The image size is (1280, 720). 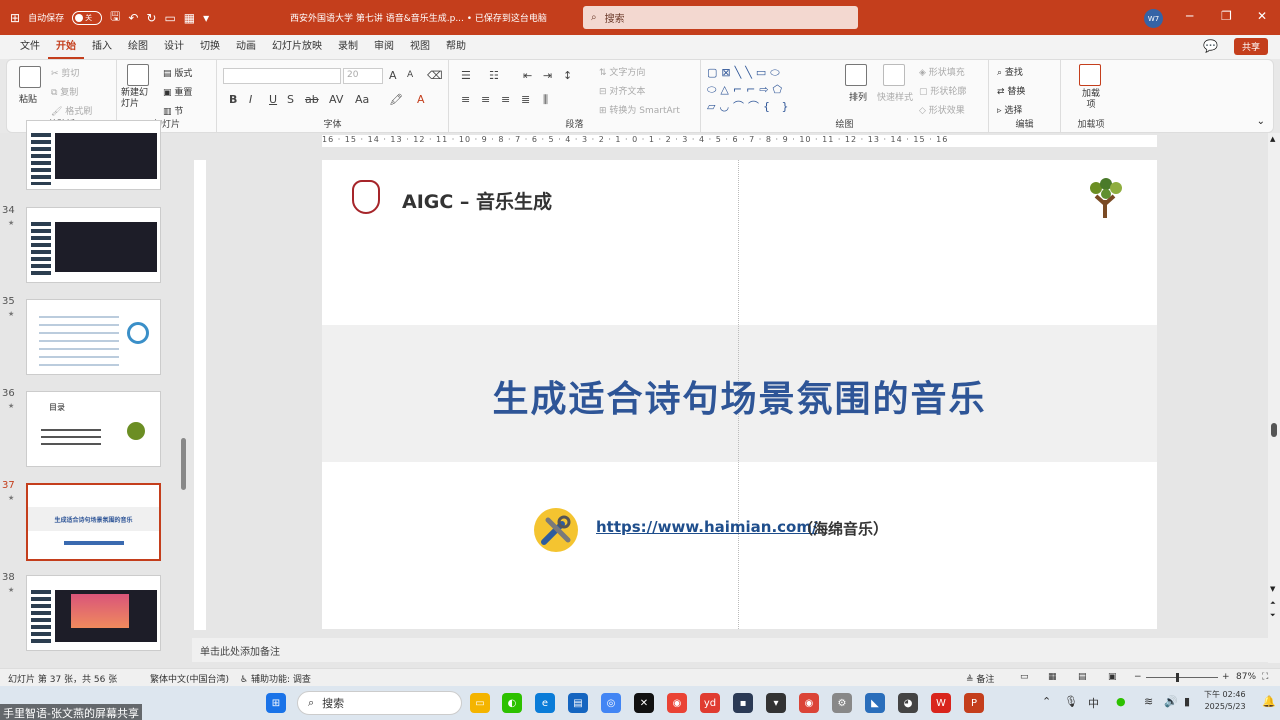 What do you see at coordinates (362, 99) in the screenshot?
I see `change-case-icon: Aa` at bounding box center [362, 99].